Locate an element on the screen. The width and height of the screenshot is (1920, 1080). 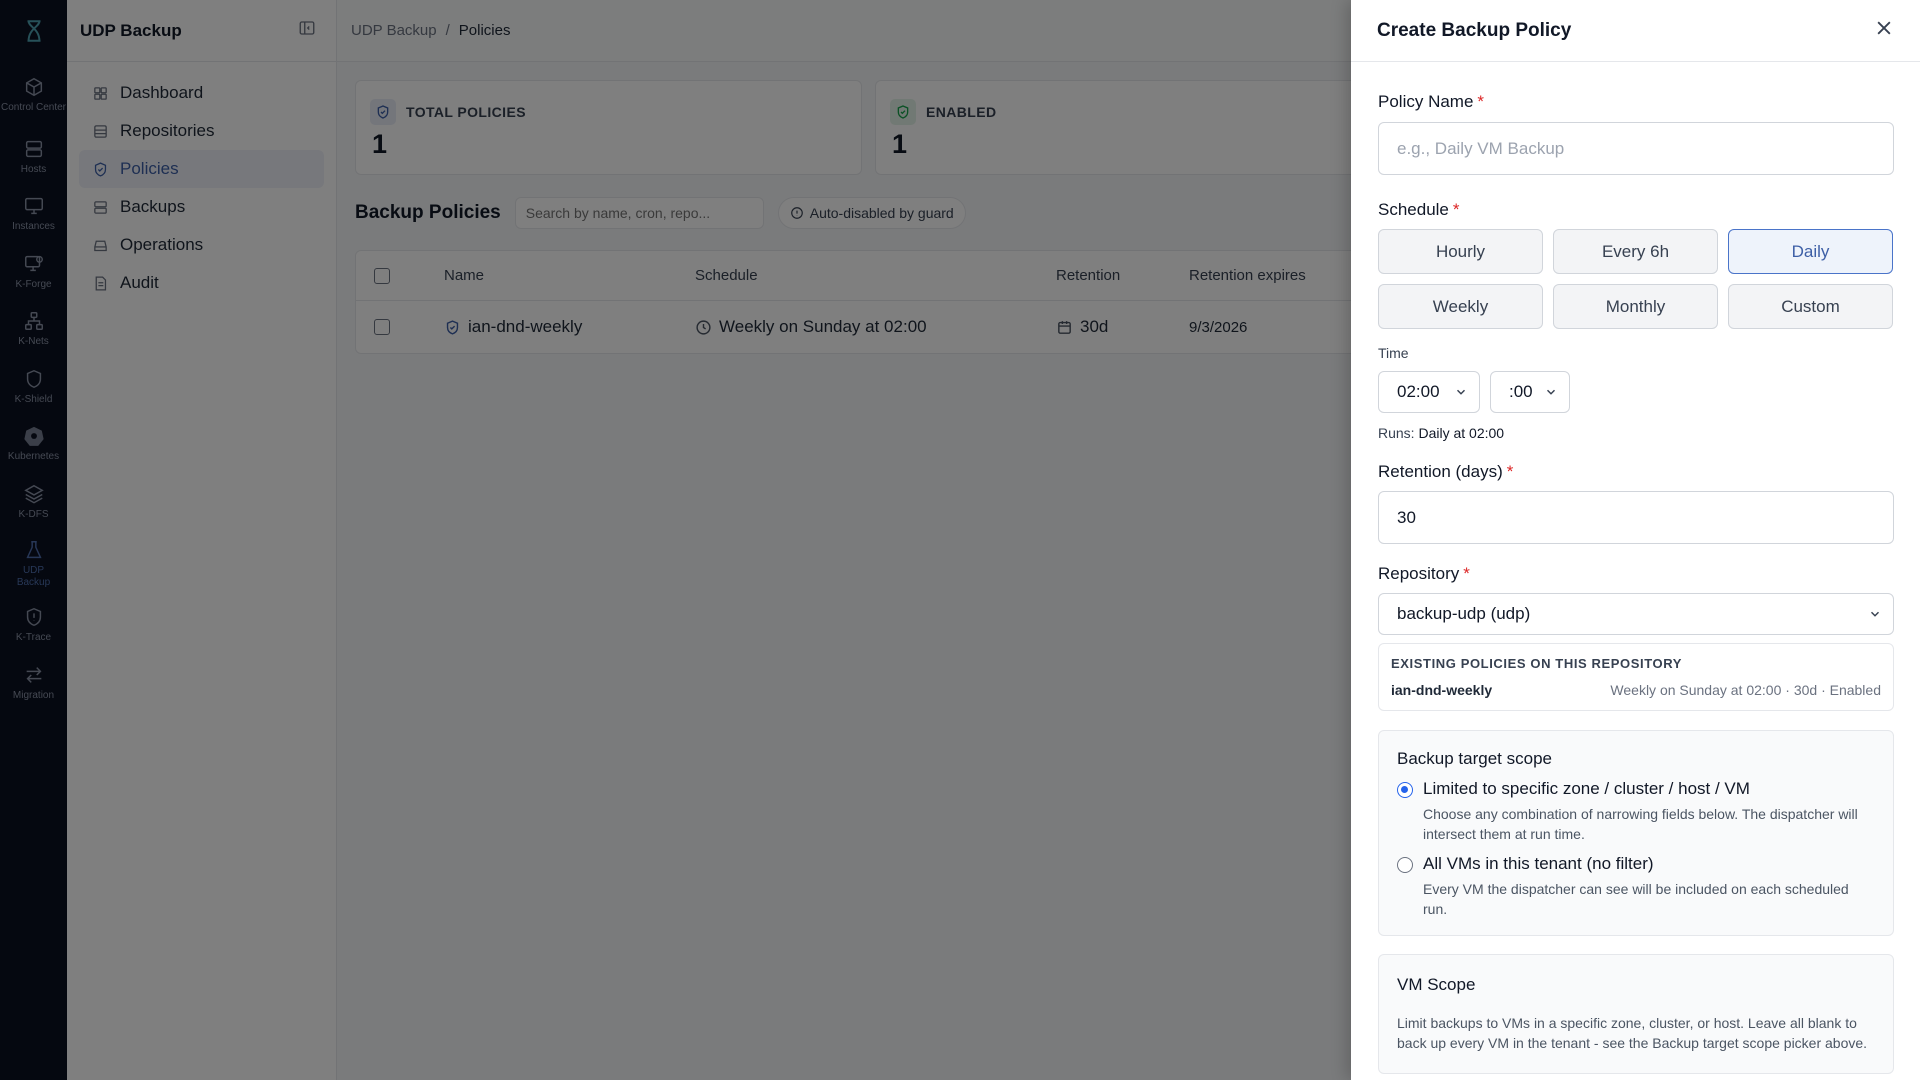
scope-all-title: All VMs in this tenant (no filter) is located at coordinates (1538, 863).